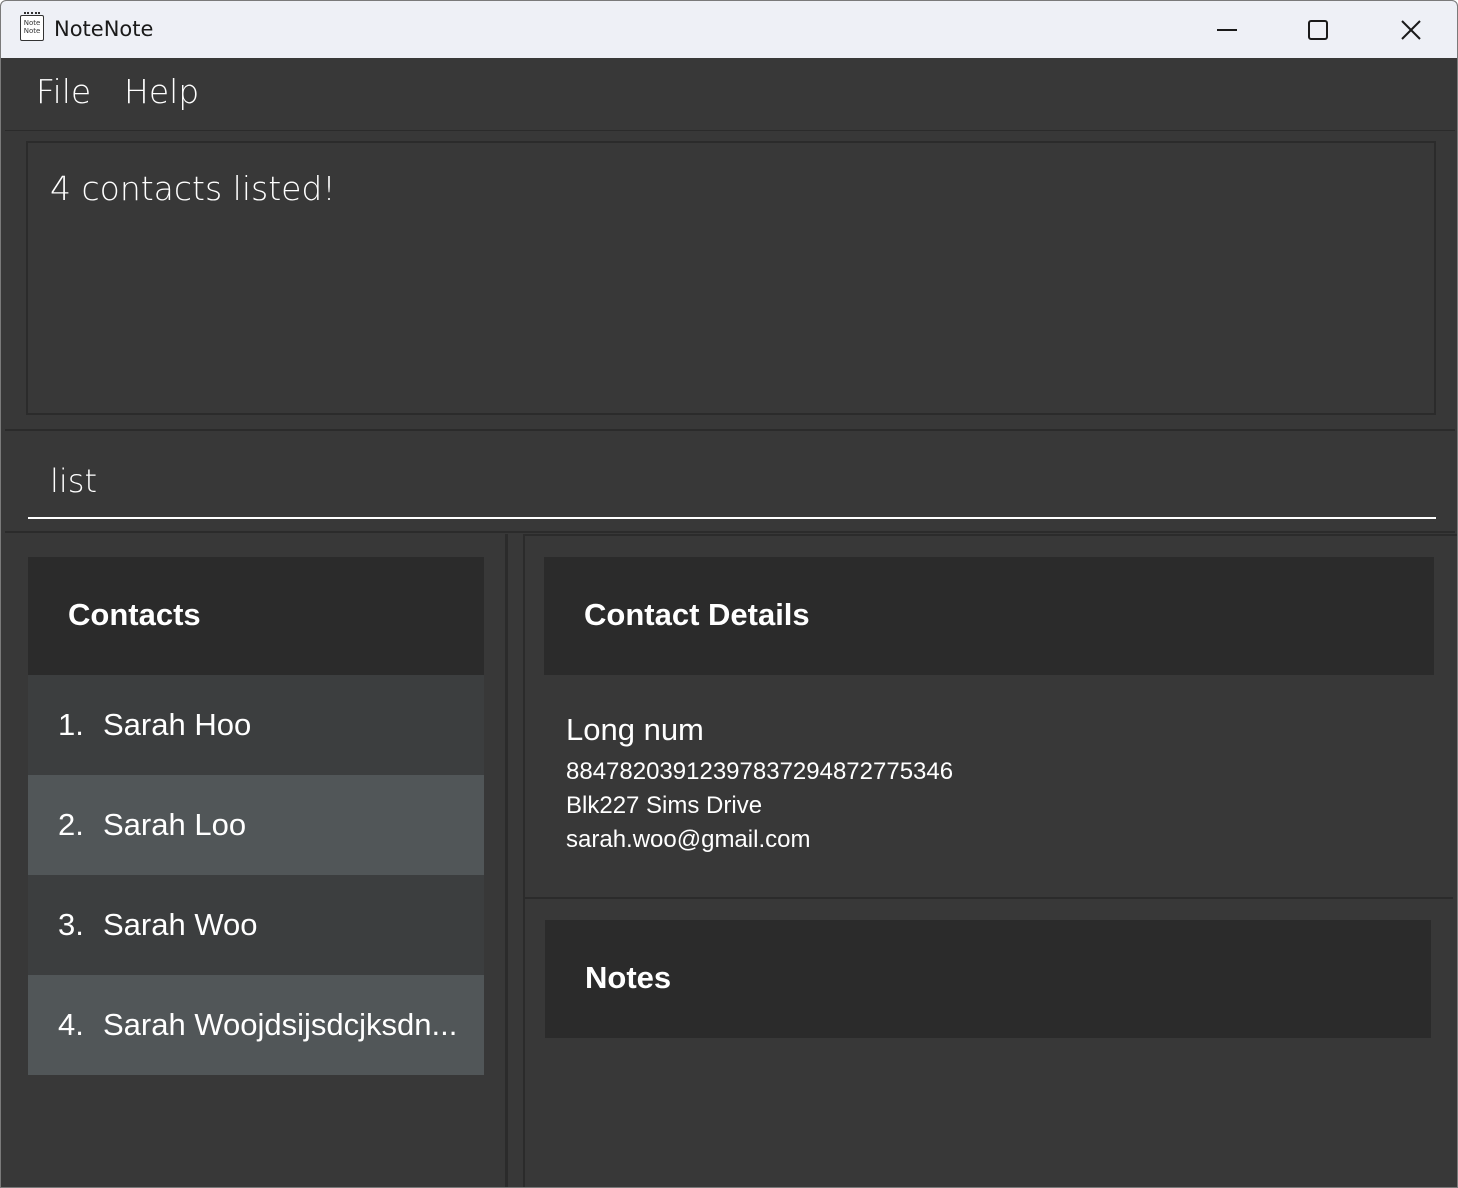 The height and width of the screenshot is (1188, 1458). What do you see at coordinates (104, 29) in the screenshot?
I see `window-title: NoteNote` at bounding box center [104, 29].